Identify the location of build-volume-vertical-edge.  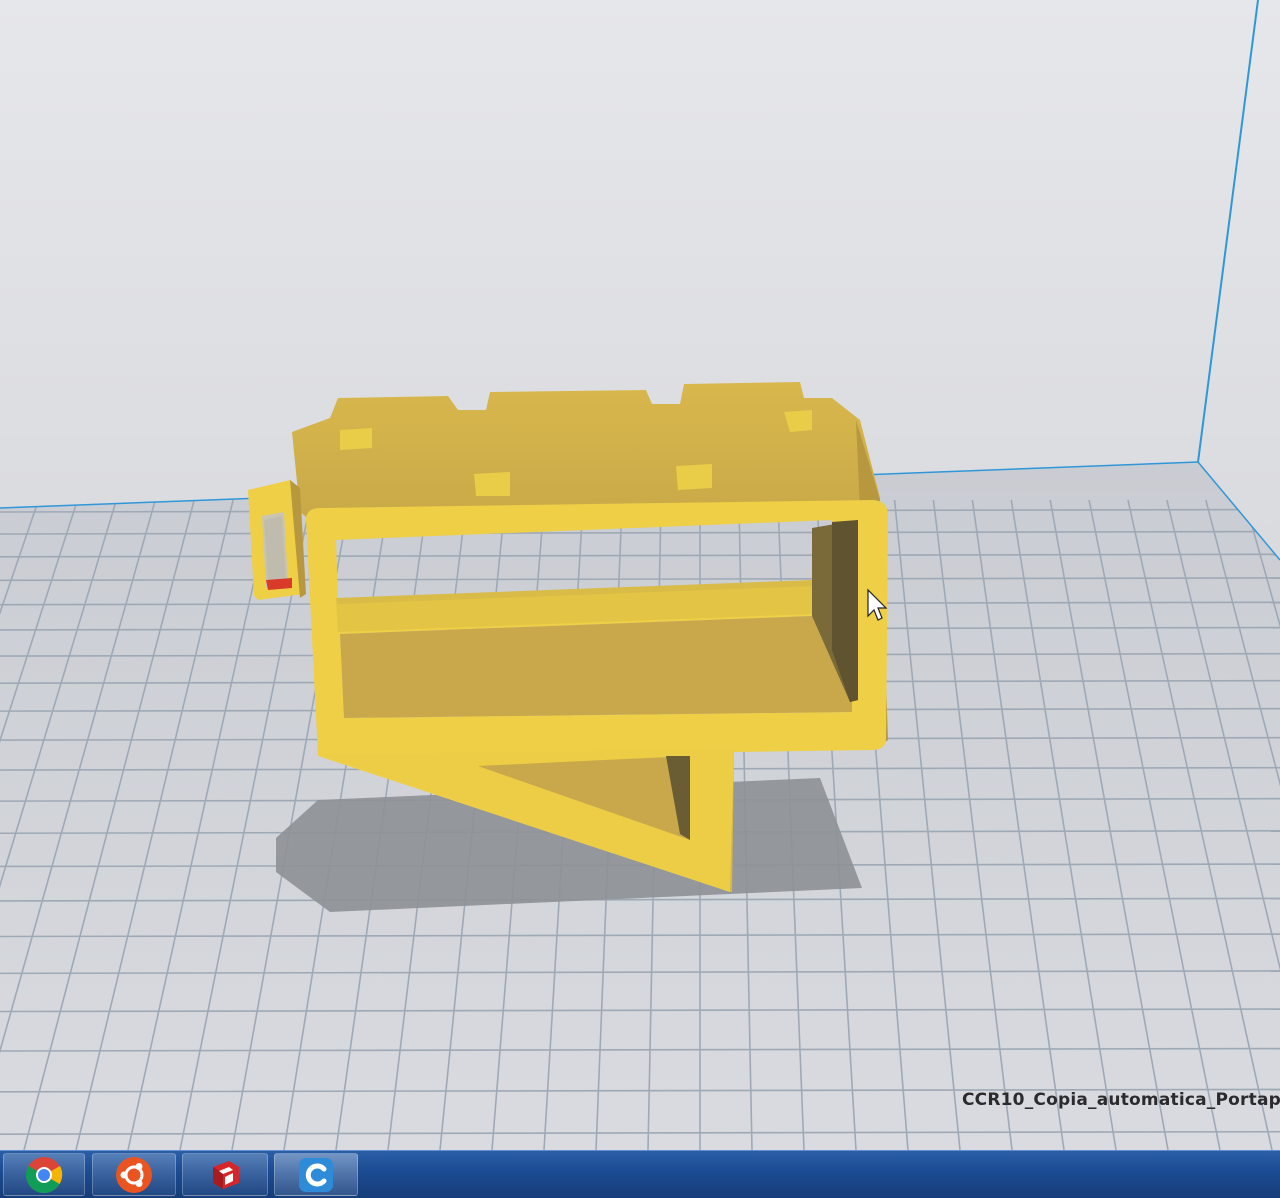
(1228, 231).